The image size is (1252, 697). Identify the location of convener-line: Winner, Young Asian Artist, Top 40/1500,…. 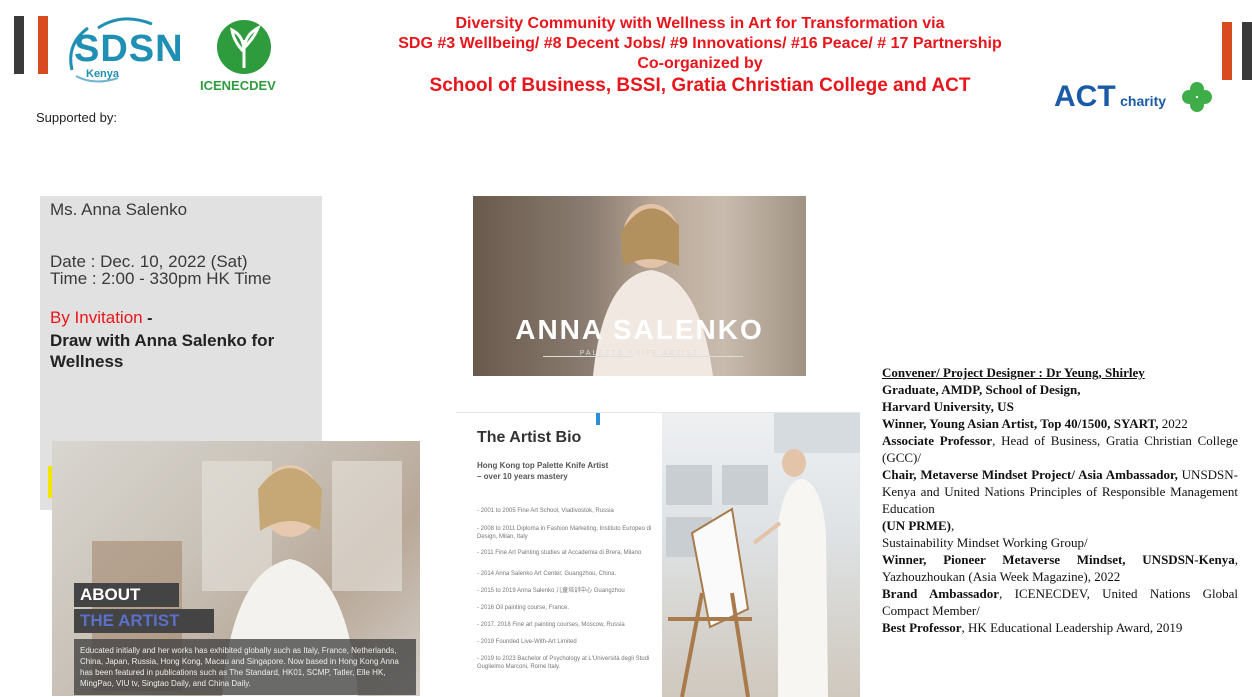
(1020, 423).